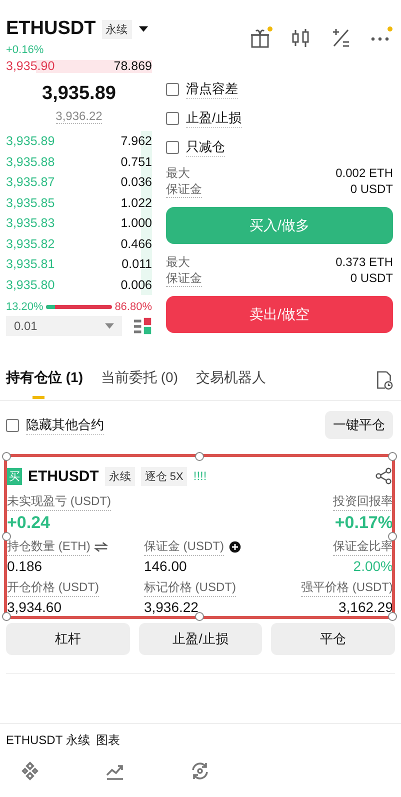 The height and width of the screenshot is (797, 401). Describe the element at coordinates (364, 173) in the screenshot. I see `max-value: 0.002 ETH` at that location.